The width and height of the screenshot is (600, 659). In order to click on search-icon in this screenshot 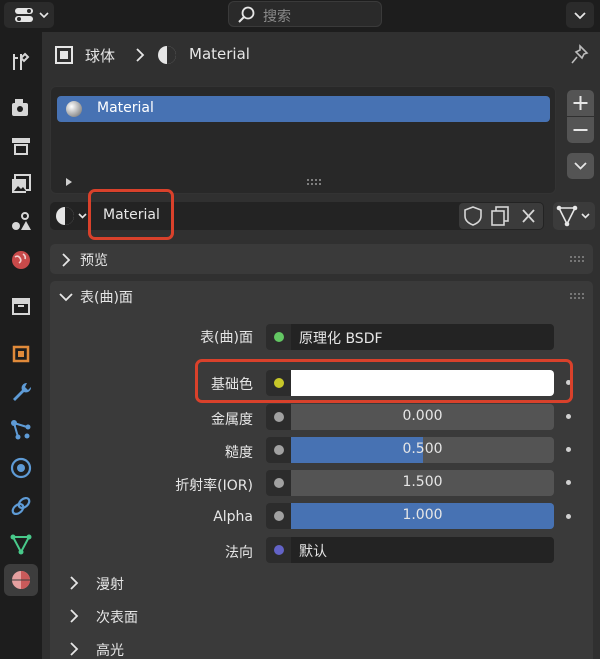, I will do `click(246, 14)`.